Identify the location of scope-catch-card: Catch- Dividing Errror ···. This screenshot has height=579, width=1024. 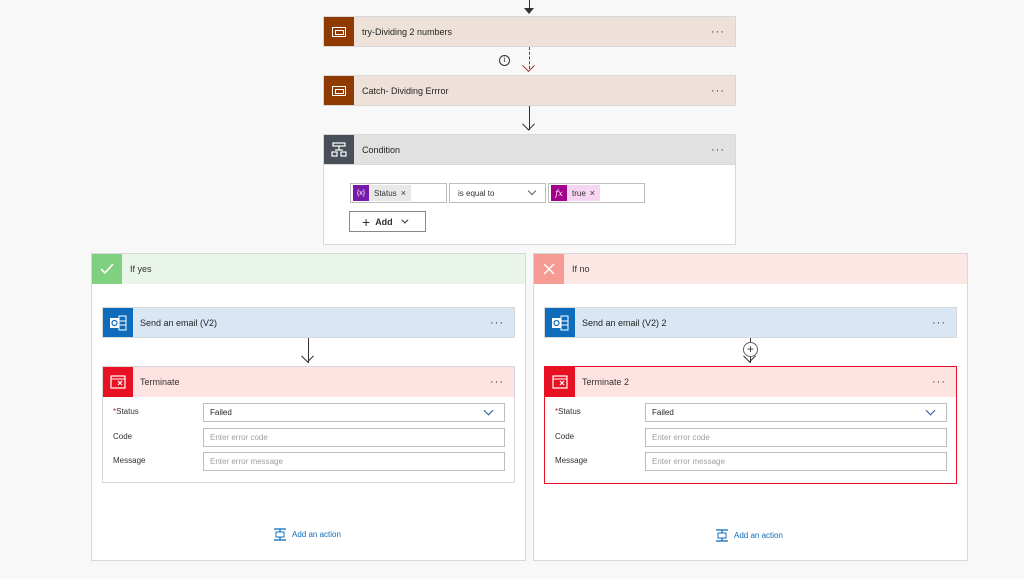
(529, 90).